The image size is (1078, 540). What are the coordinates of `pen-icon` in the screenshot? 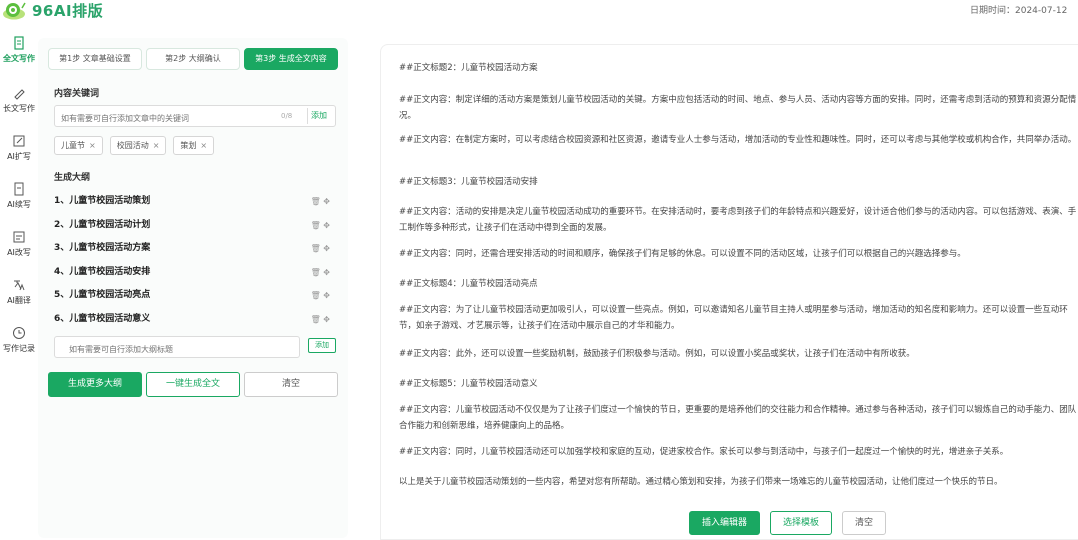 It's located at (19, 94).